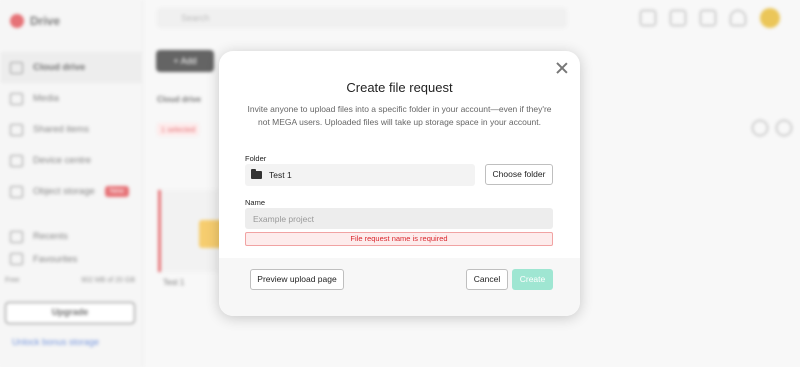  I want to click on dialog-title: Create file request, so click(399, 87).